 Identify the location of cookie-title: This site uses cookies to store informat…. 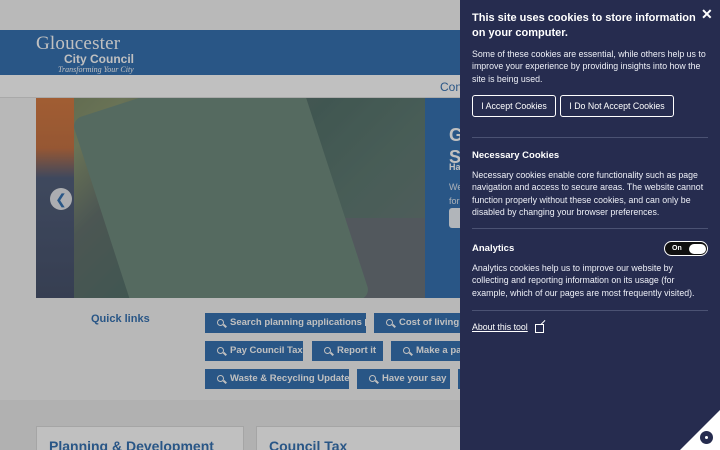
(584, 25).